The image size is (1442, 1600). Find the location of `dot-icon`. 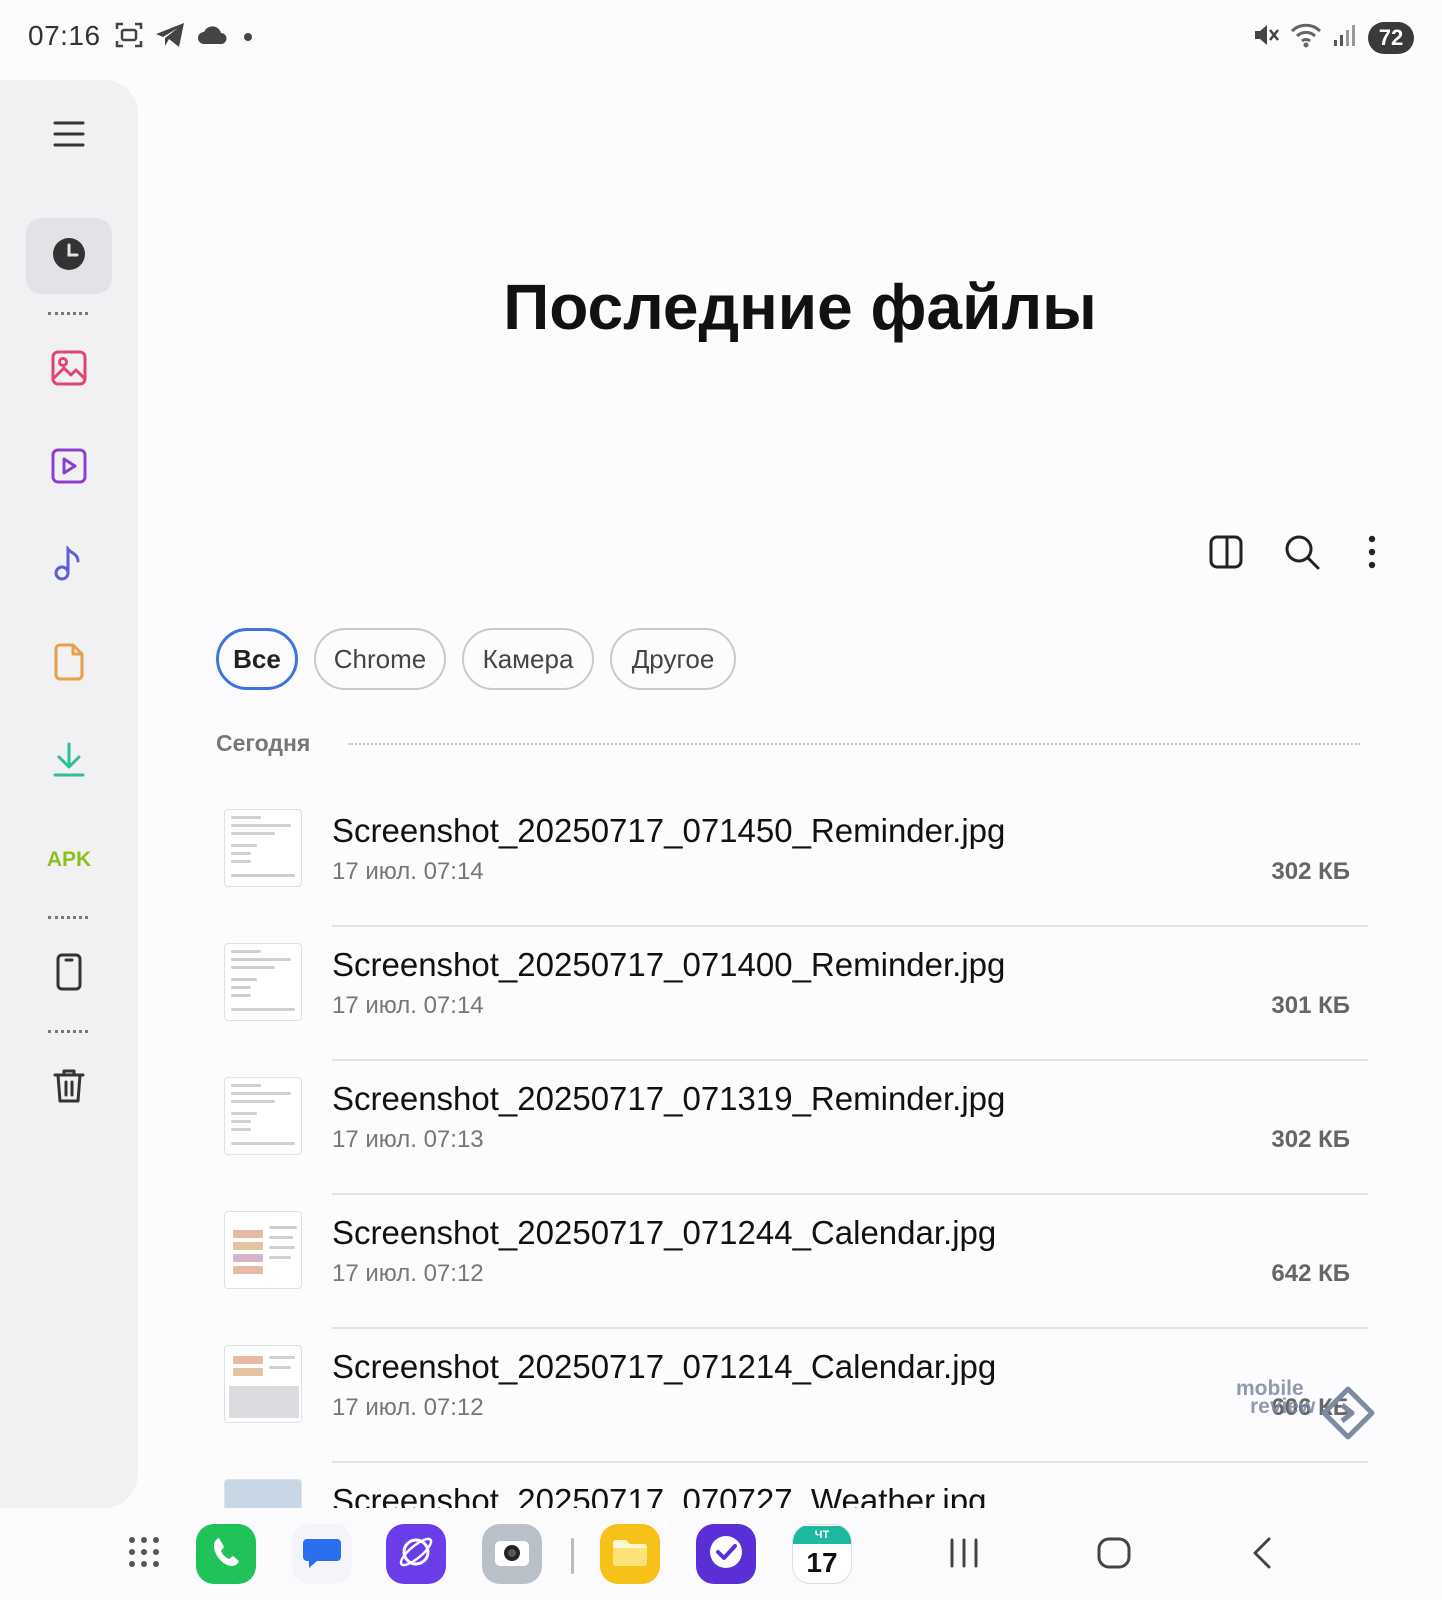

dot-icon is located at coordinates (248, 37).